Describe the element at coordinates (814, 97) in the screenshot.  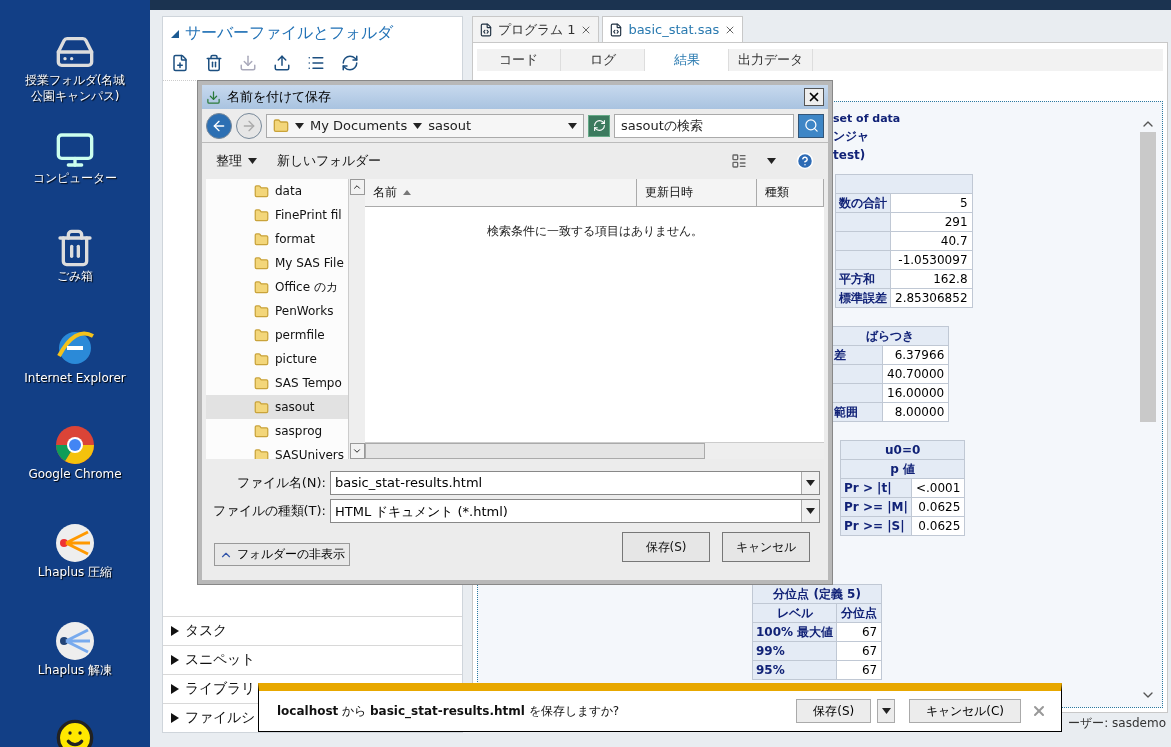
I see `close-button` at that location.